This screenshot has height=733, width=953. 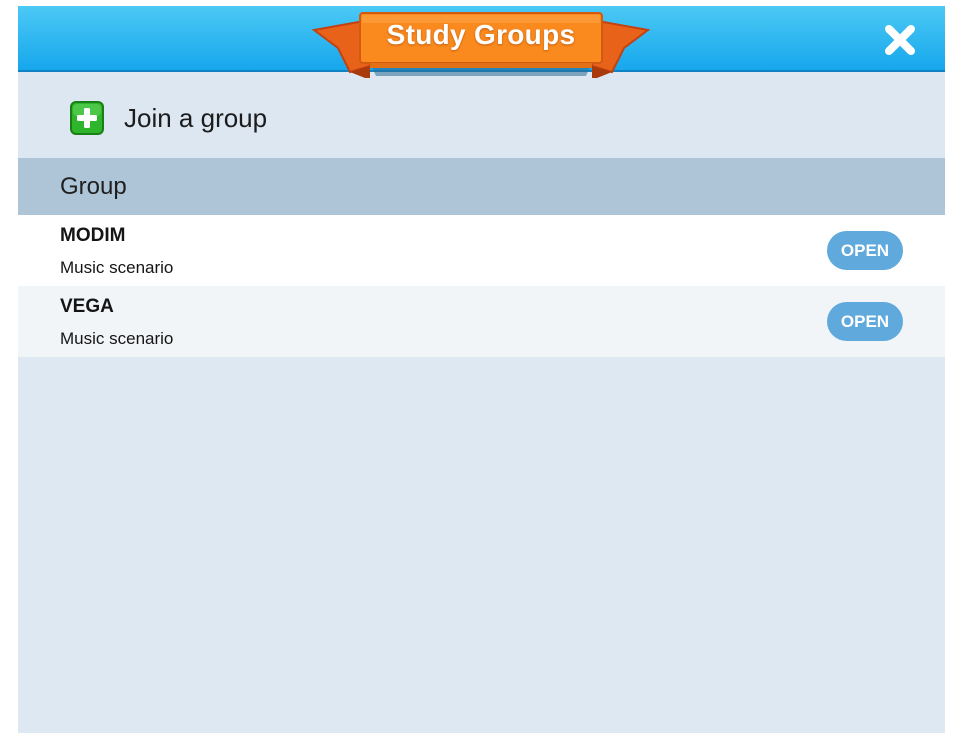 I want to click on join-group-button: Join a group, so click(x=168, y=118).